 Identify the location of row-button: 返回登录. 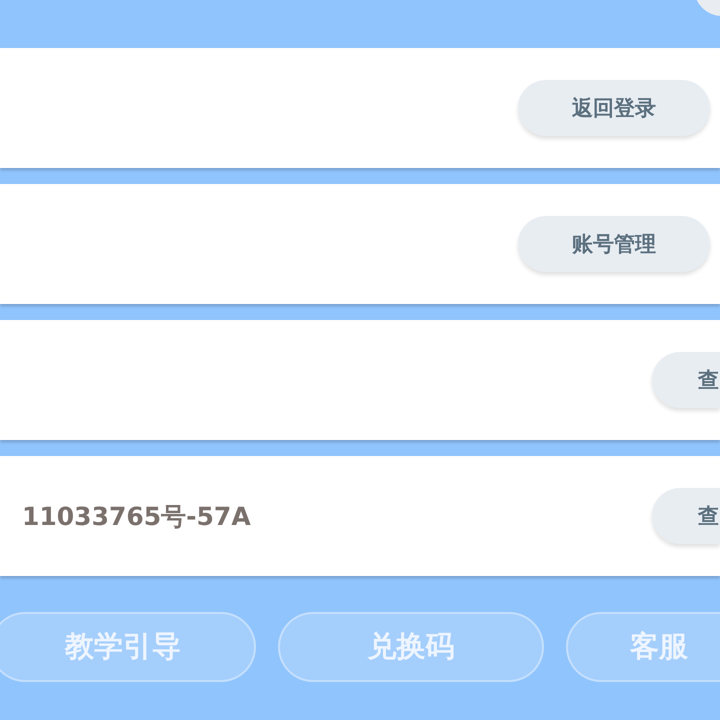
(614, 108).